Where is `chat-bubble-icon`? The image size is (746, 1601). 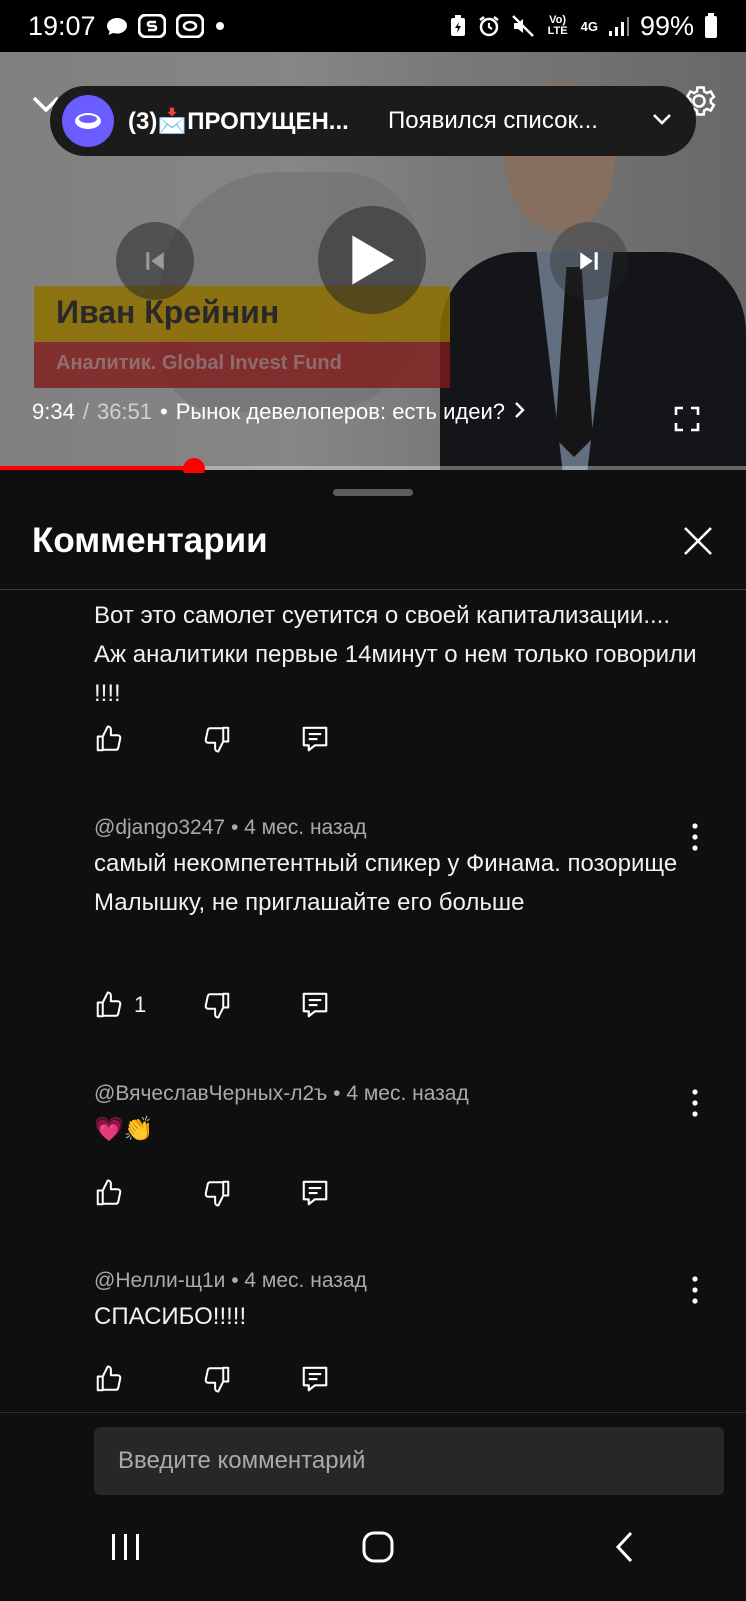 chat-bubble-icon is located at coordinates (117, 26).